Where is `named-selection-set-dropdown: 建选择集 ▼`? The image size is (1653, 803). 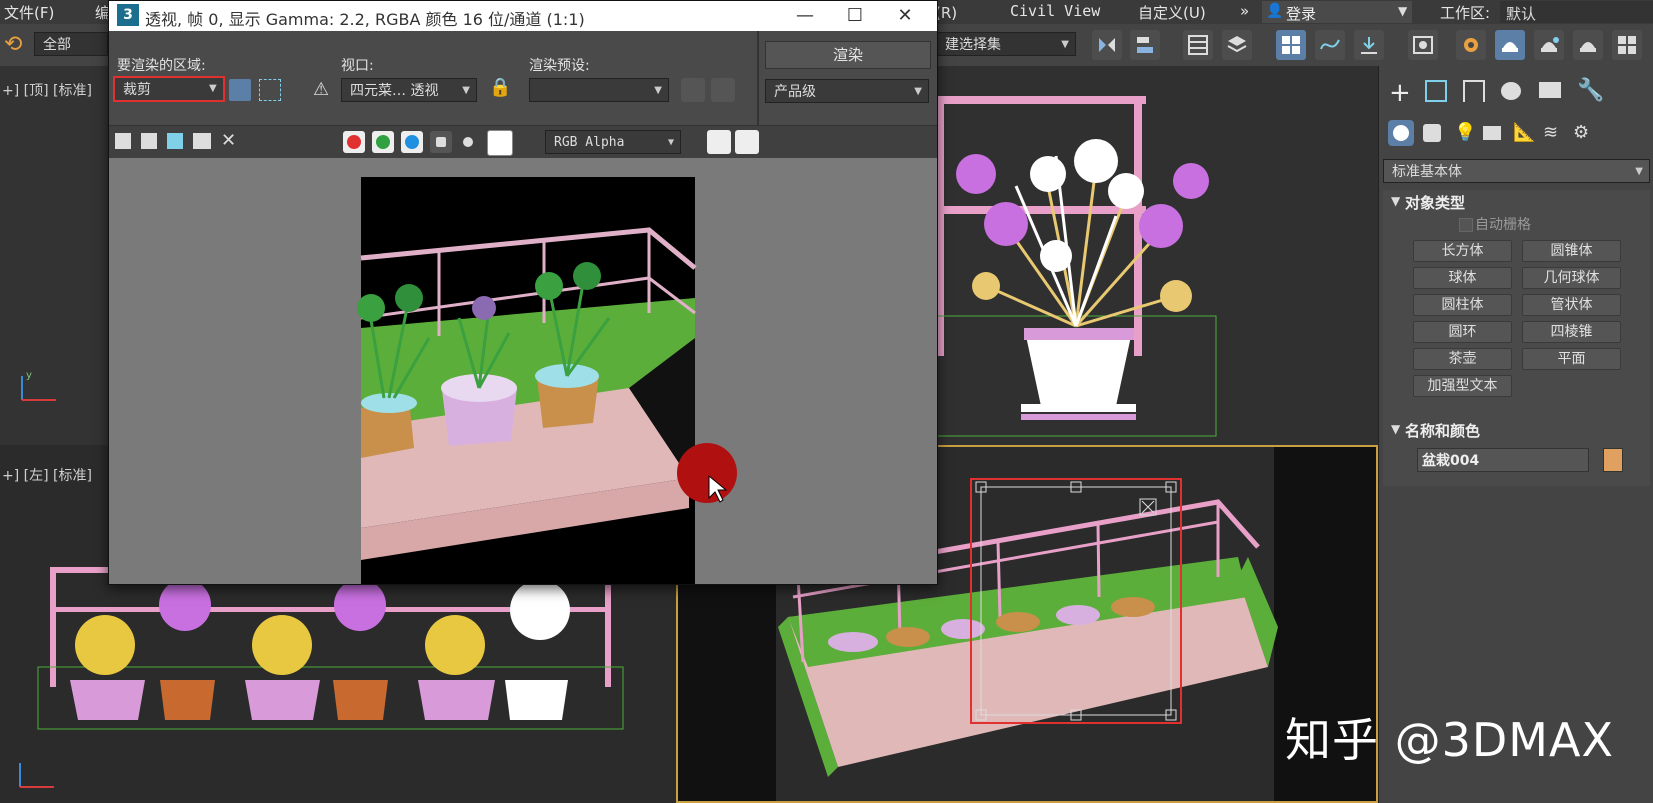
named-selection-set-dropdown: 建选择集 ▼ is located at coordinates (1006, 44).